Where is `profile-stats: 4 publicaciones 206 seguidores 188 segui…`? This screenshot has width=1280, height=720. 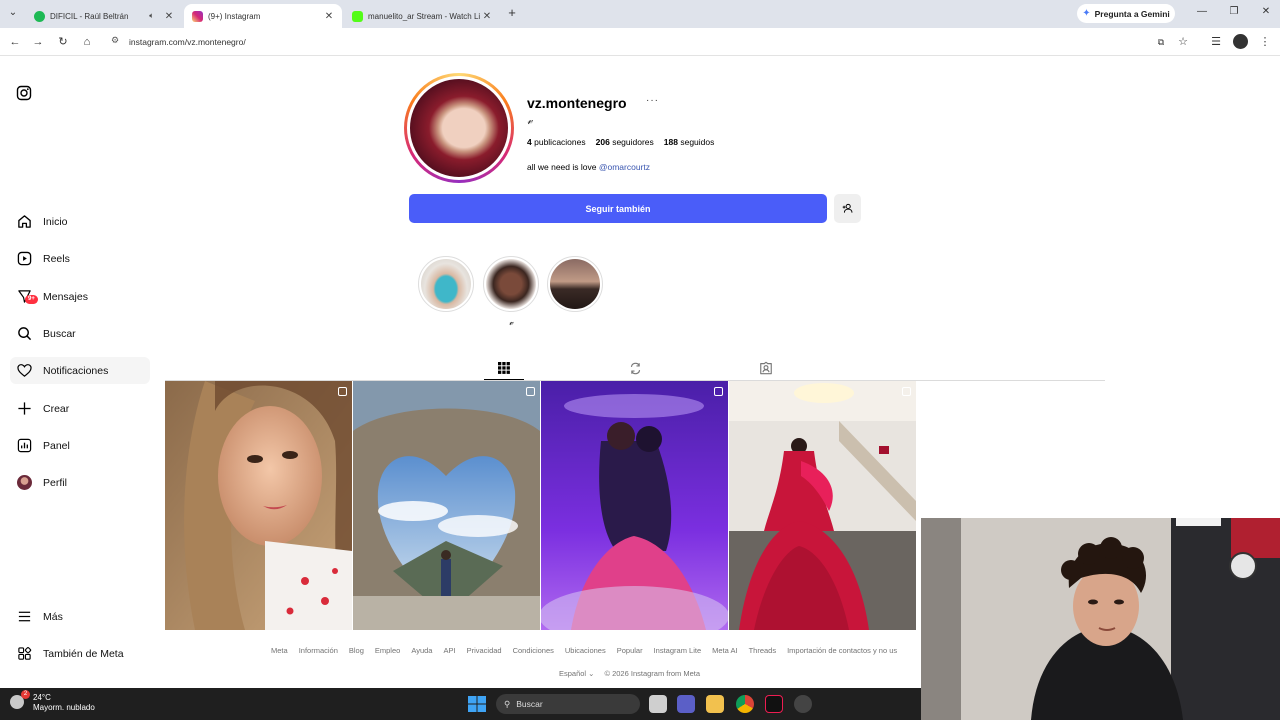
profile-stats: 4 publicaciones 206 seguidores 188 segui… is located at coordinates (620, 142).